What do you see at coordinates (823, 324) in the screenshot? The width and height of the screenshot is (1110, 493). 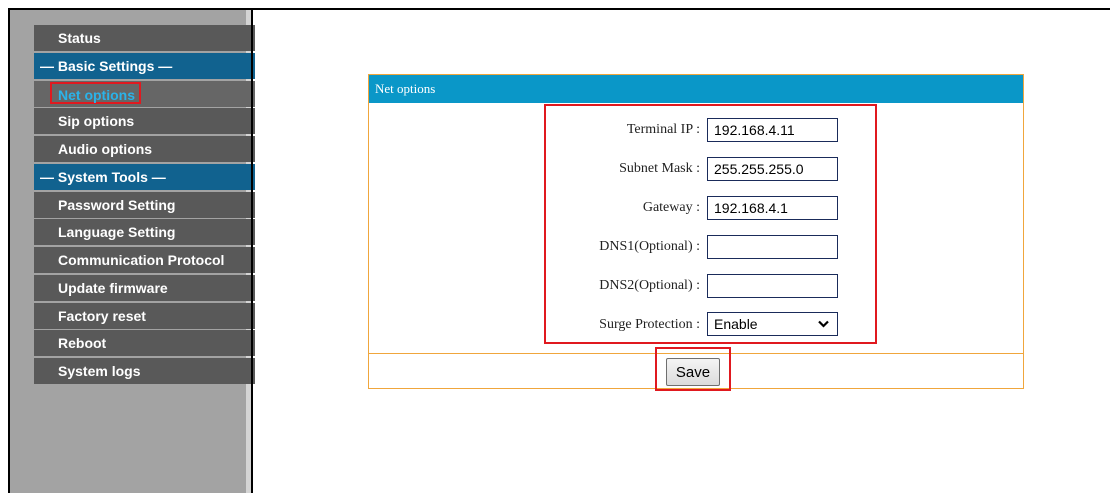 I see `chevron-down-icon` at bounding box center [823, 324].